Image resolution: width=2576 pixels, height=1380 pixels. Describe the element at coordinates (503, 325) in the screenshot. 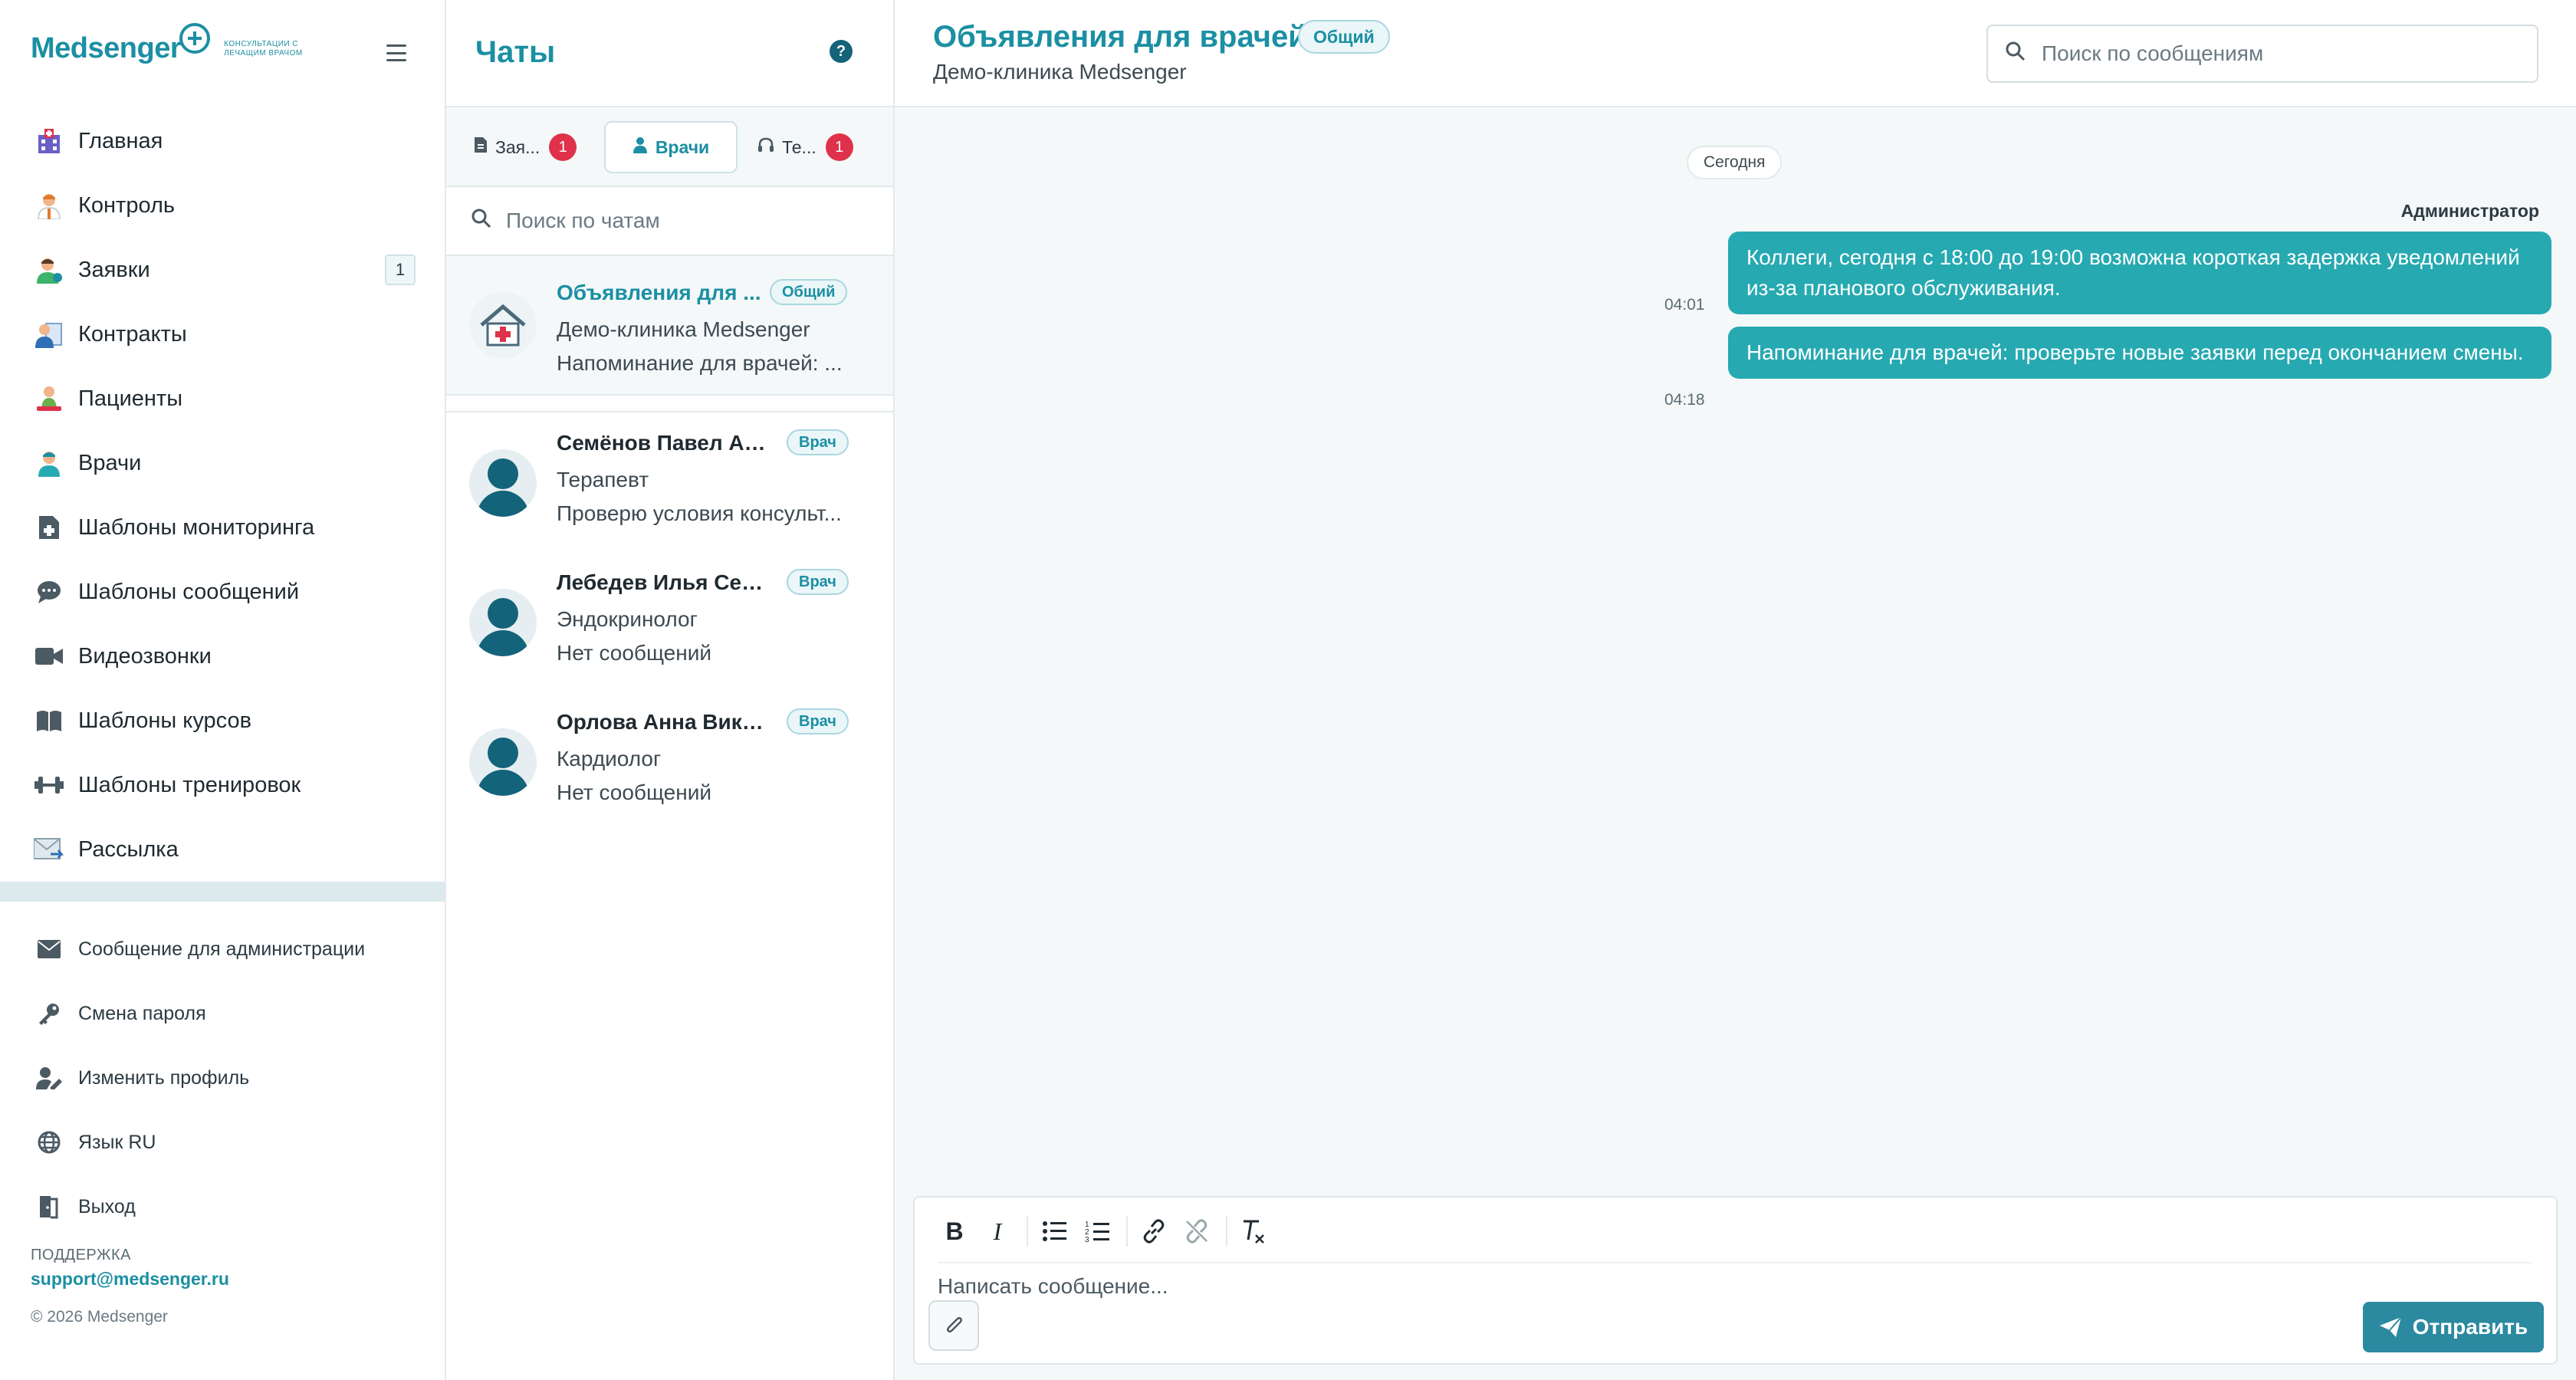

I see `clinic-avatar` at that location.